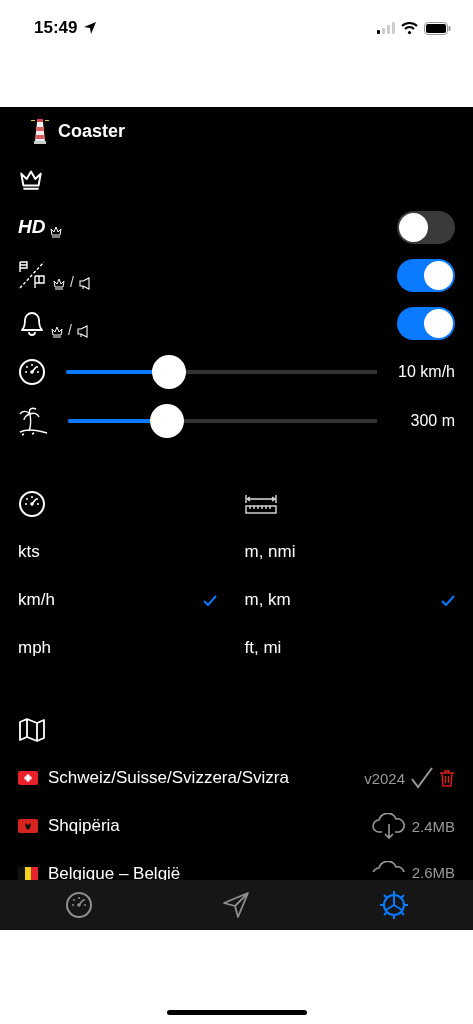 This screenshot has width=473, height=1024. What do you see at coordinates (56, 28) in the screenshot?
I see `status-time: 15:49` at bounding box center [56, 28].